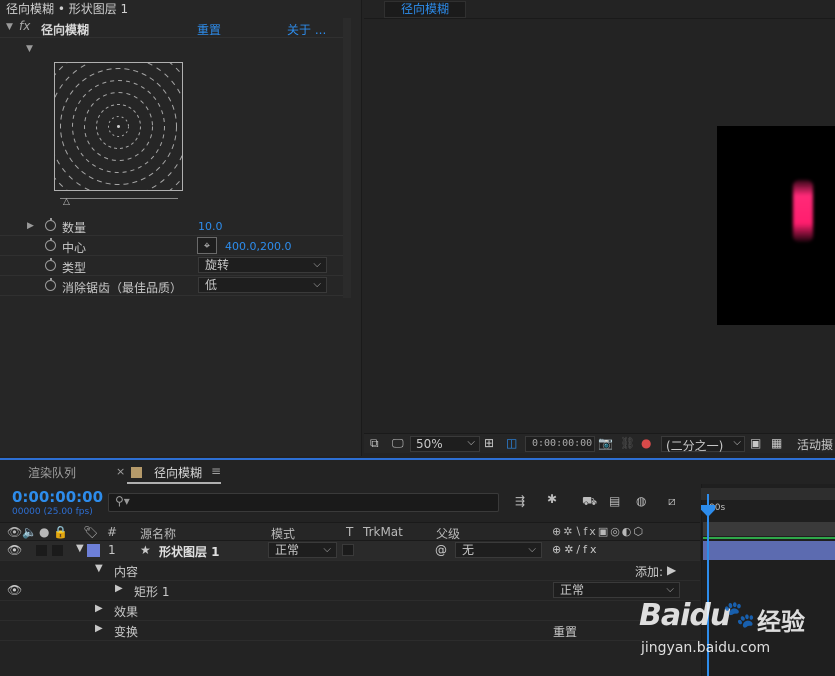 This screenshot has width=835, height=676. What do you see at coordinates (303, 502) in the screenshot?
I see `search-input: ⚲▾` at bounding box center [303, 502].